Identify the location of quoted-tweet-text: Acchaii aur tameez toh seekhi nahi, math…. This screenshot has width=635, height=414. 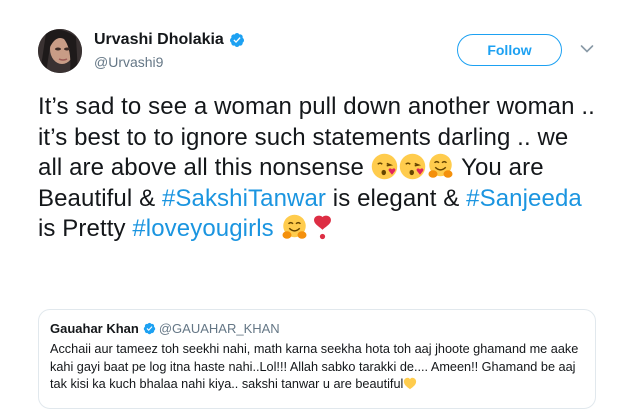
(317, 367).